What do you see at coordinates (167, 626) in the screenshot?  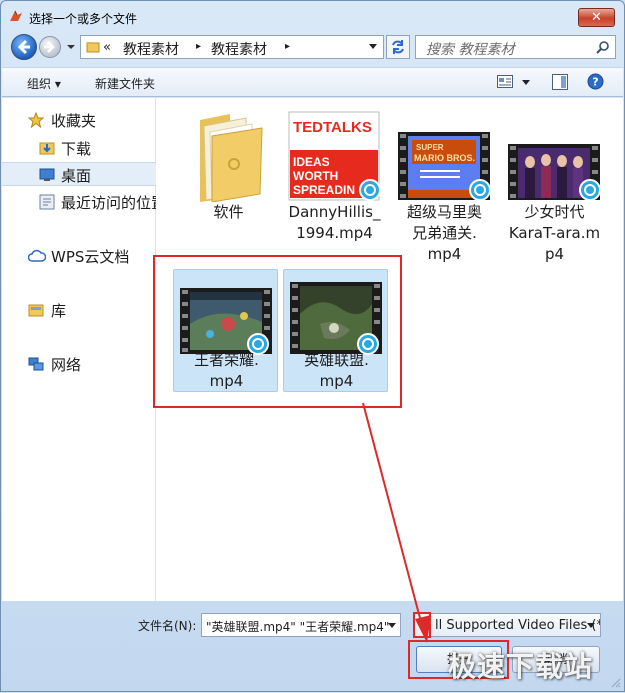 I see `filename-label: 文件名(N):` at bounding box center [167, 626].